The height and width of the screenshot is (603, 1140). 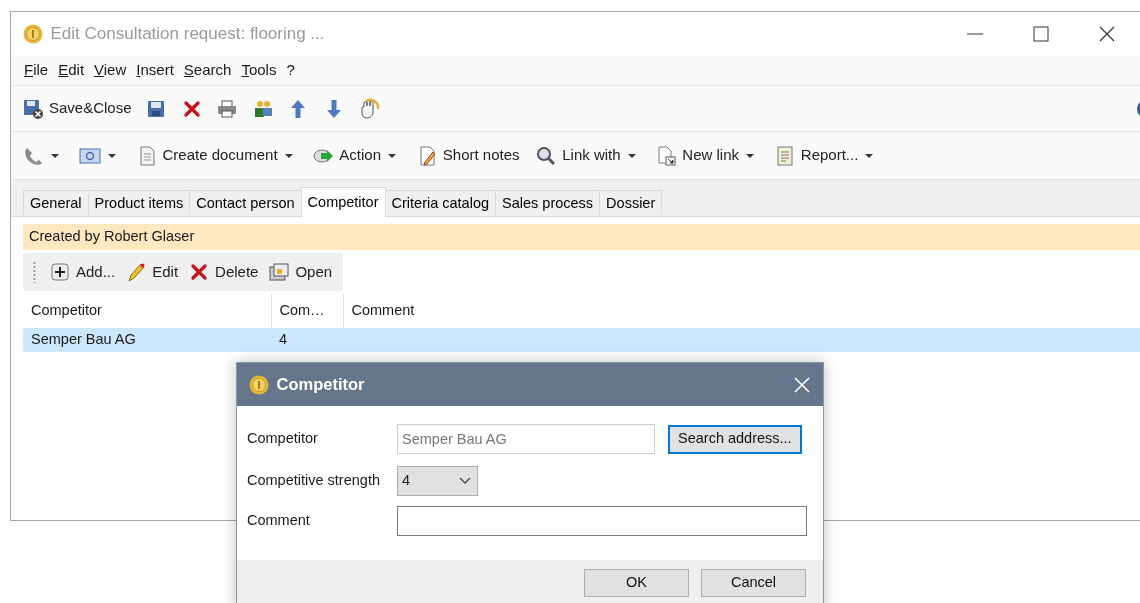 I want to click on save-close-icon, so click(x=33, y=108).